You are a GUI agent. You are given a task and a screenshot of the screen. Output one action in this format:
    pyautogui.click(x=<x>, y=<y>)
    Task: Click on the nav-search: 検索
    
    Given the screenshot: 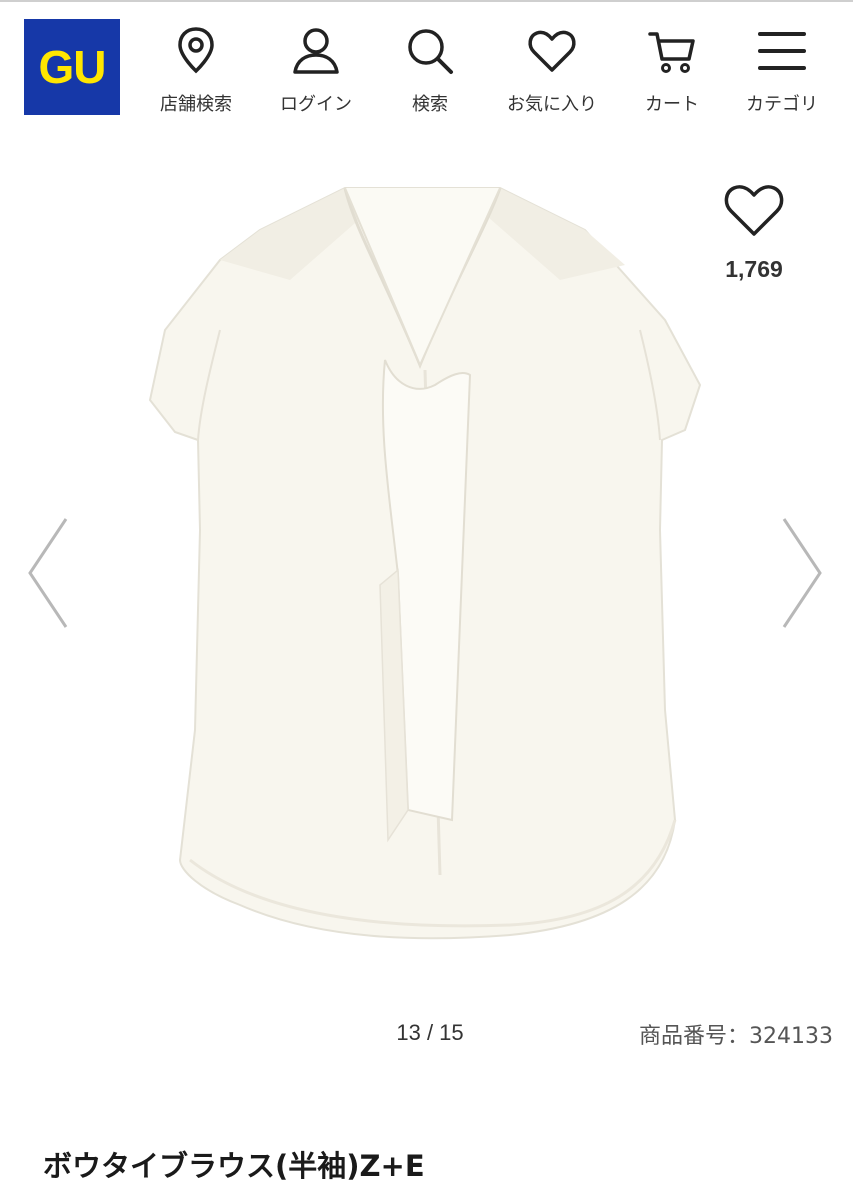 What is the action you would take?
    pyautogui.click(x=430, y=72)
    